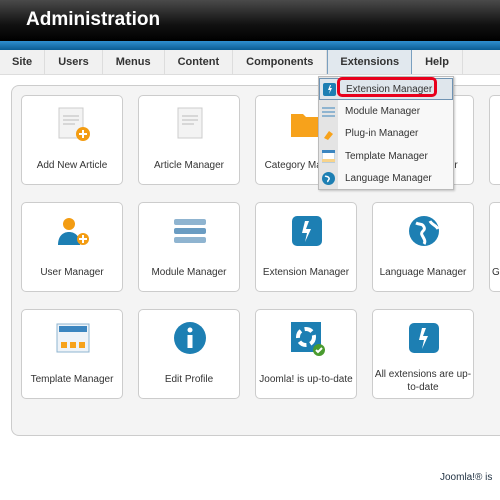  I want to click on footer-text: Joomla!® is, so click(466, 477).